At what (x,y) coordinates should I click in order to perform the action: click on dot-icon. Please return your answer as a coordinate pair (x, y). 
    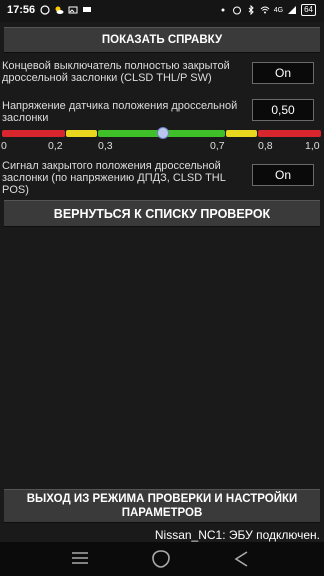
    Looking at the image, I should click on (223, 10).